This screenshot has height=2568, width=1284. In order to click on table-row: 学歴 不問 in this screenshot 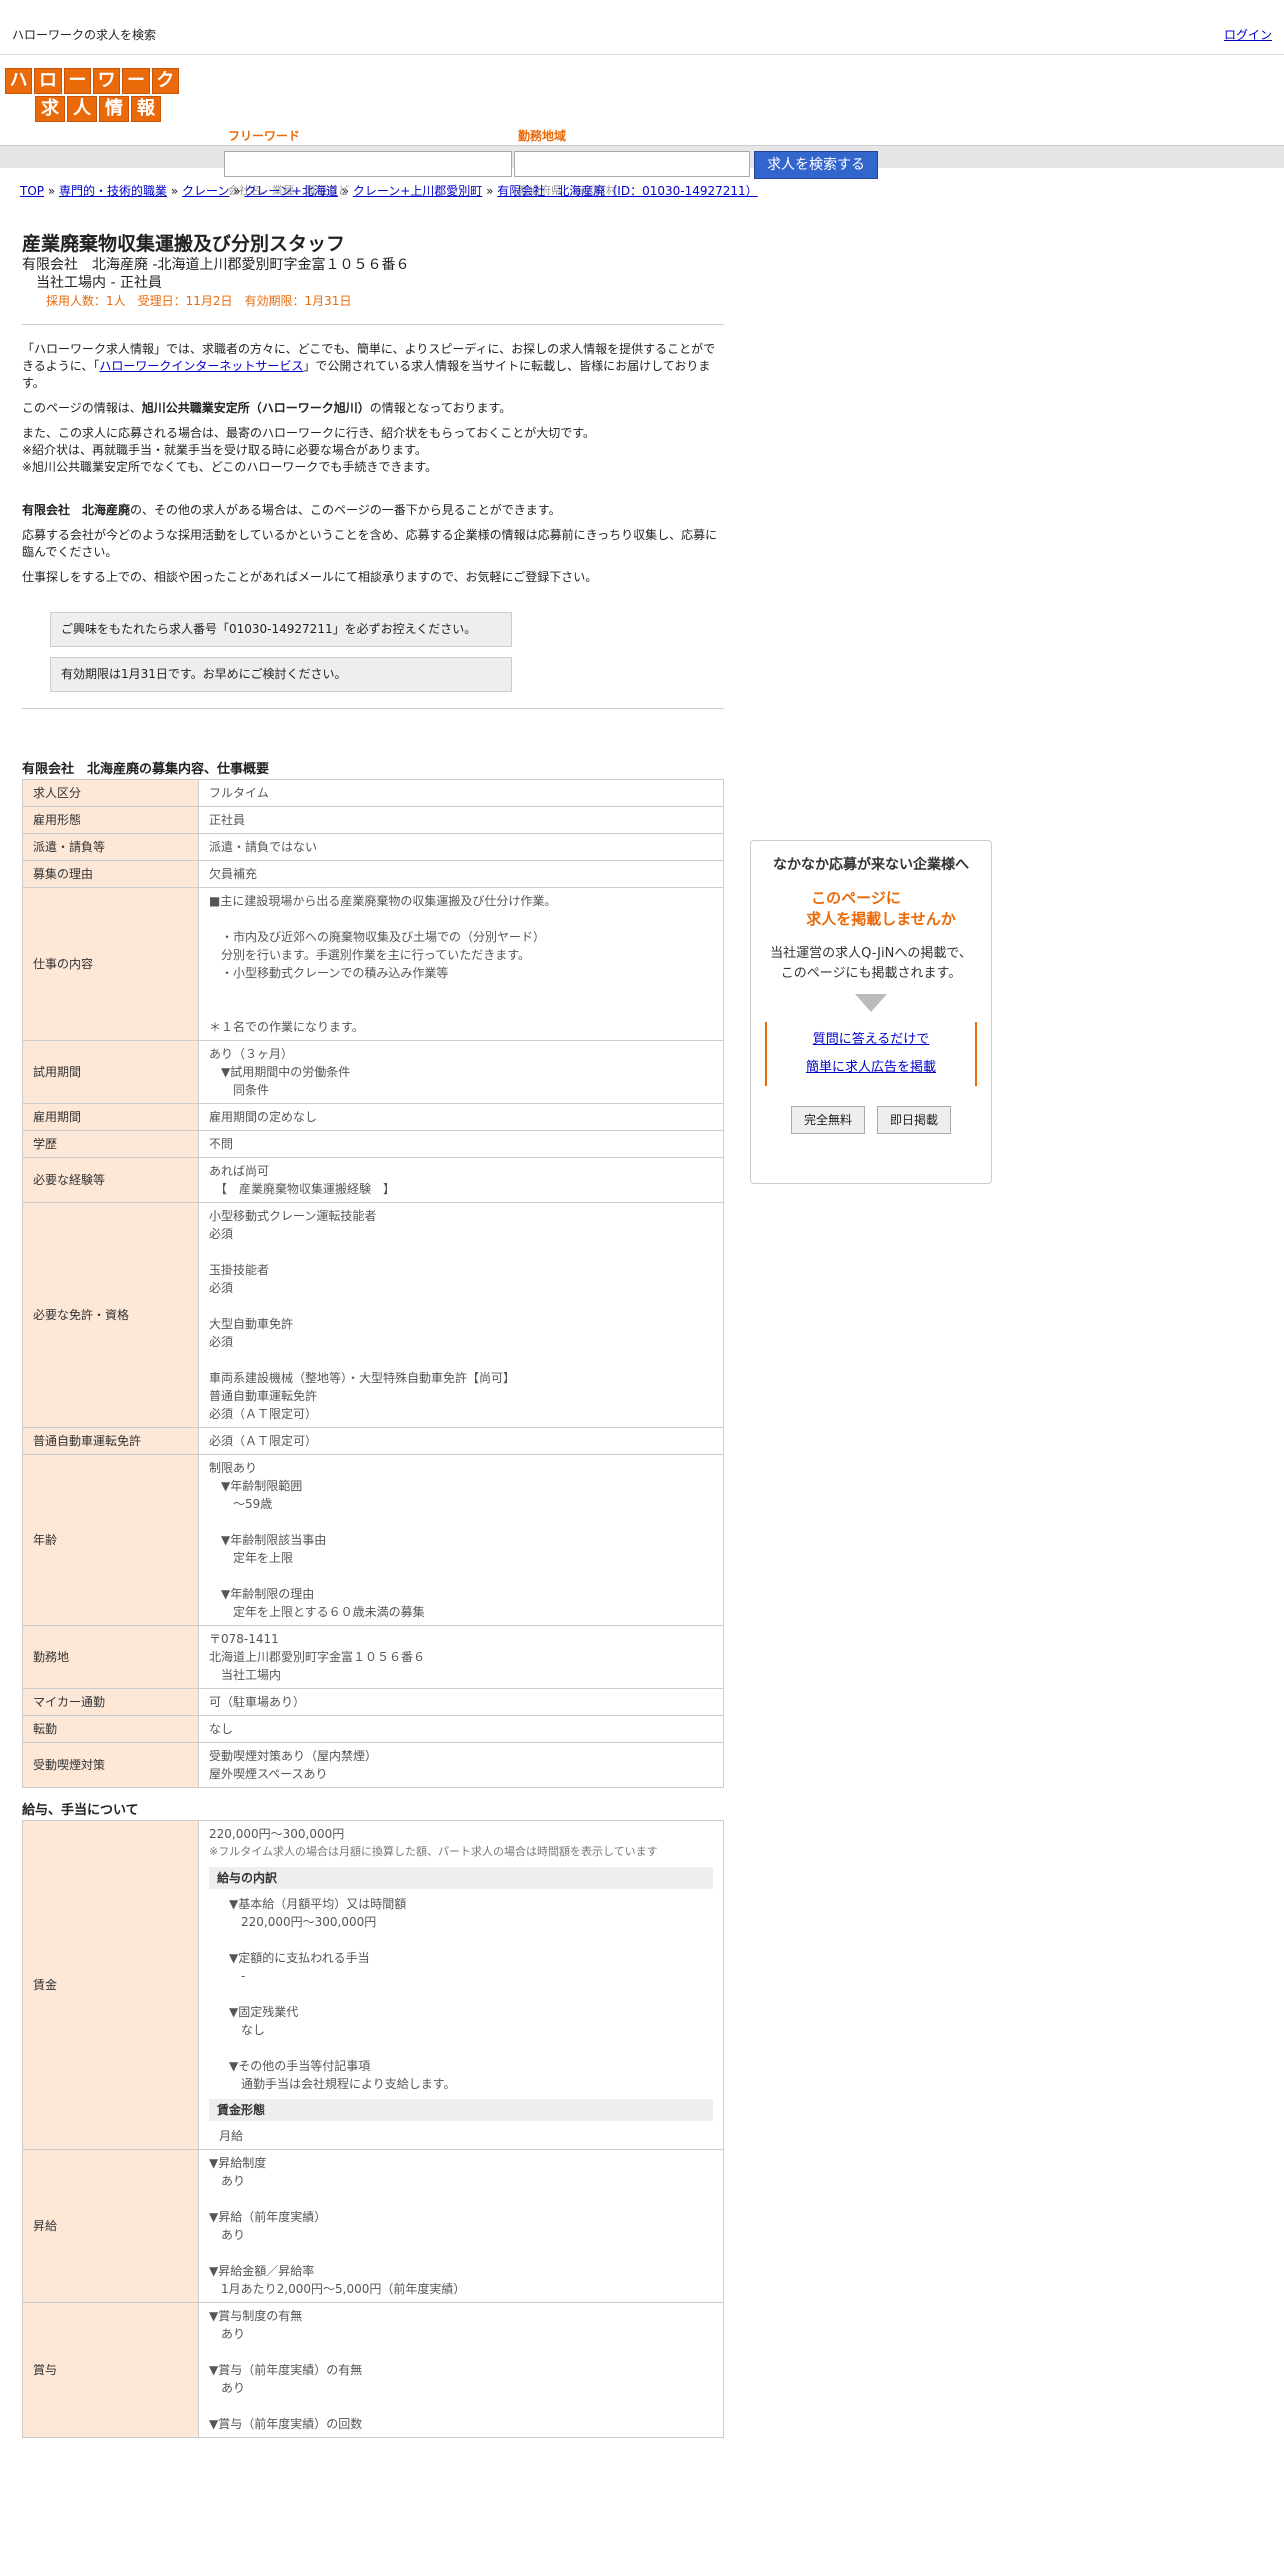, I will do `click(373, 1144)`.